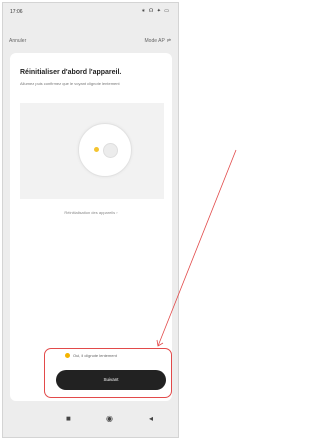 This screenshot has width=320, height=443. What do you see at coordinates (117, 212) in the screenshot?
I see `chevron-right-icon: ›` at bounding box center [117, 212].